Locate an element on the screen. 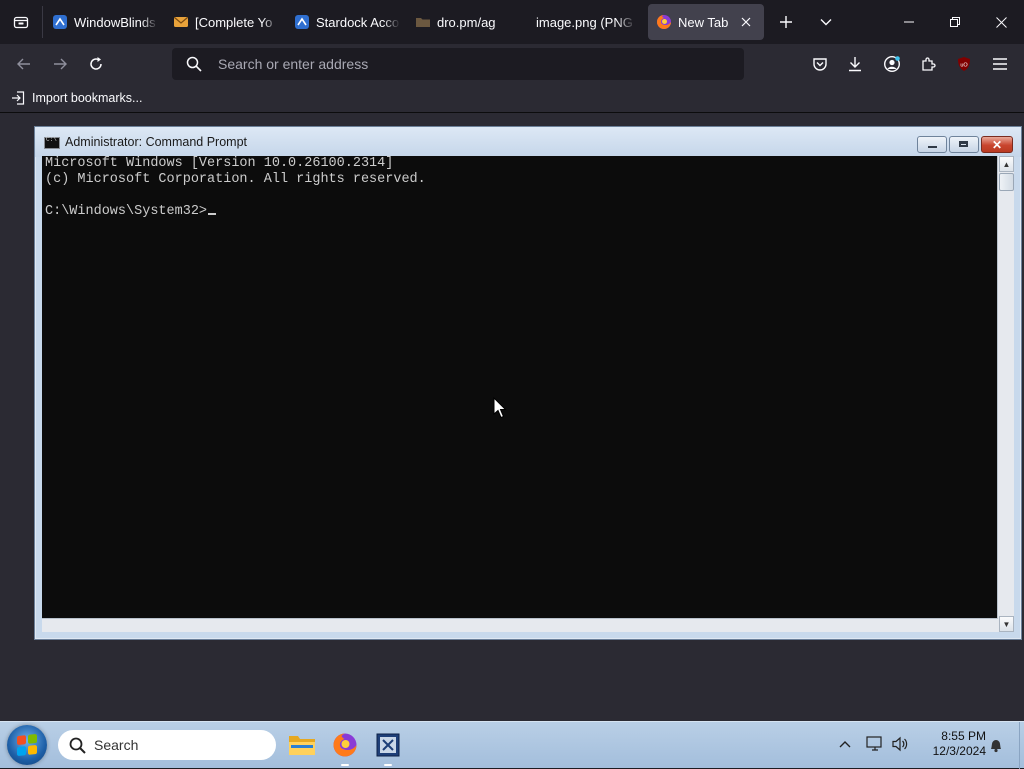 The width and height of the screenshot is (1024, 769). tab-title: Stardock Acco is located at coordinates (358, 22).